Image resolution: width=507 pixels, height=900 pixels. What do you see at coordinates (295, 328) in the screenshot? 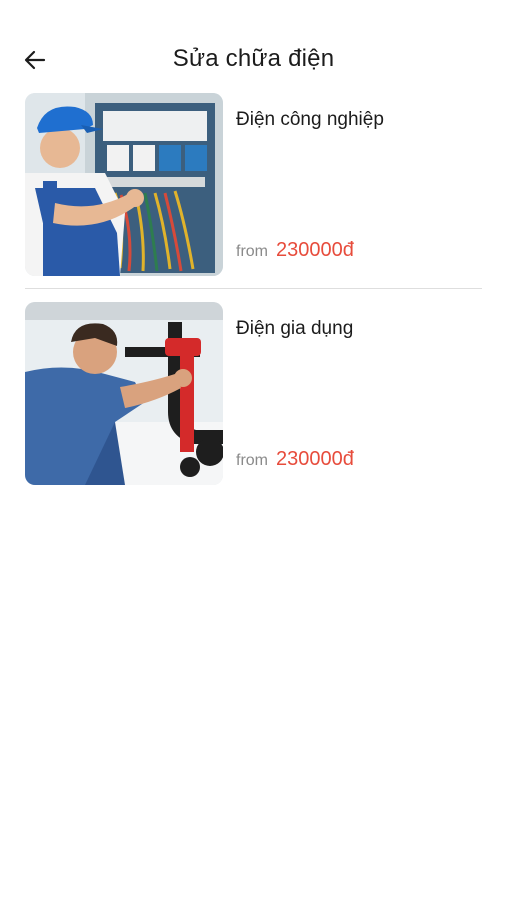
I see `service-title: Điện gia dụng` at bounding box center [295, 328].